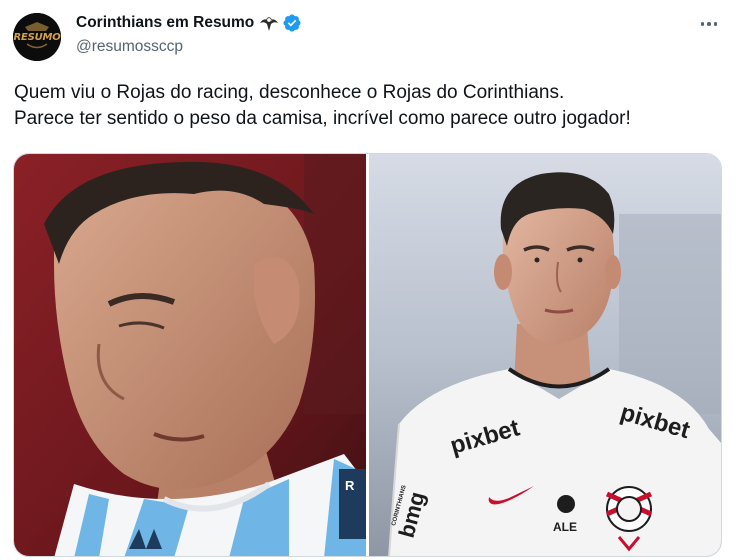 The height and width of the screenshot is (560, 741). What do you see at coordinates (350, 485) in the screenshot?
I see `shirt-label-text: R` at bounding box center [350, 485].